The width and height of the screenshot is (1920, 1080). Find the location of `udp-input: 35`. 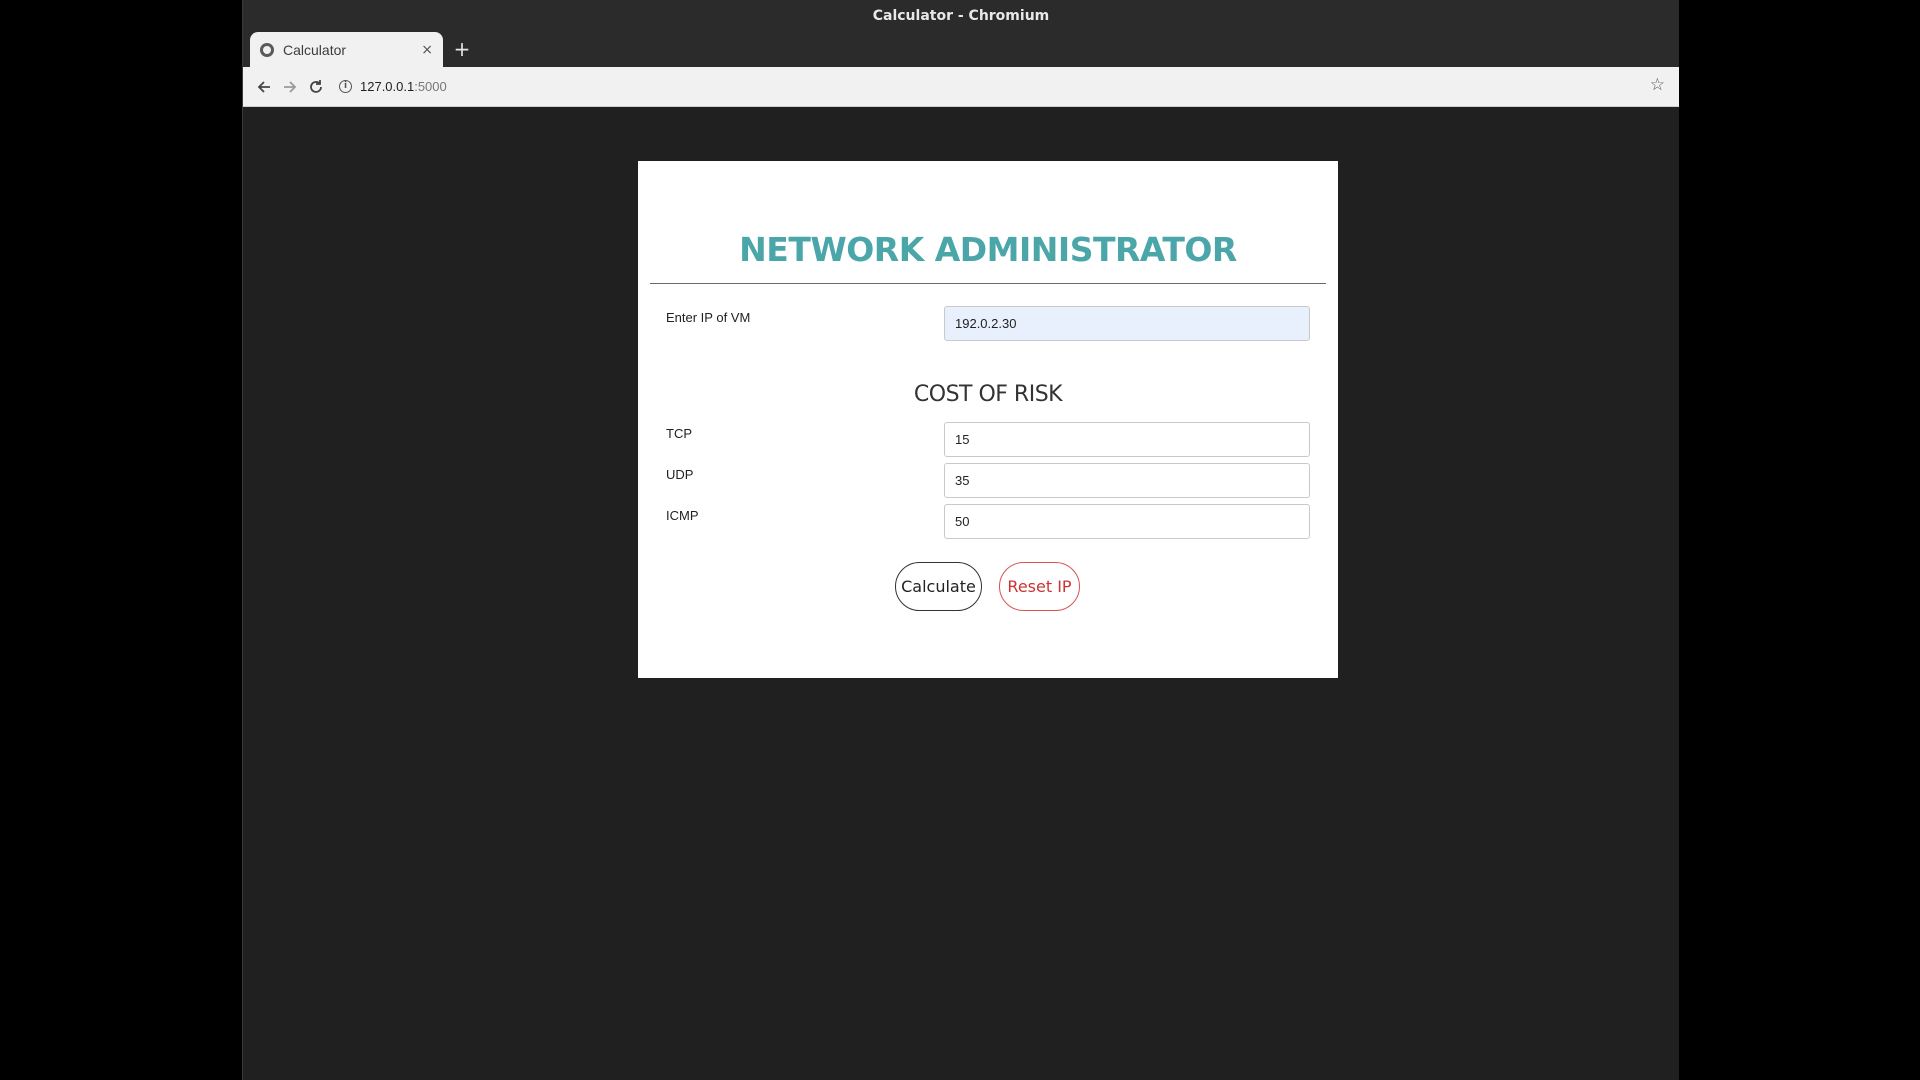

udp-input: 35 is located at coordinates (1127, 480).